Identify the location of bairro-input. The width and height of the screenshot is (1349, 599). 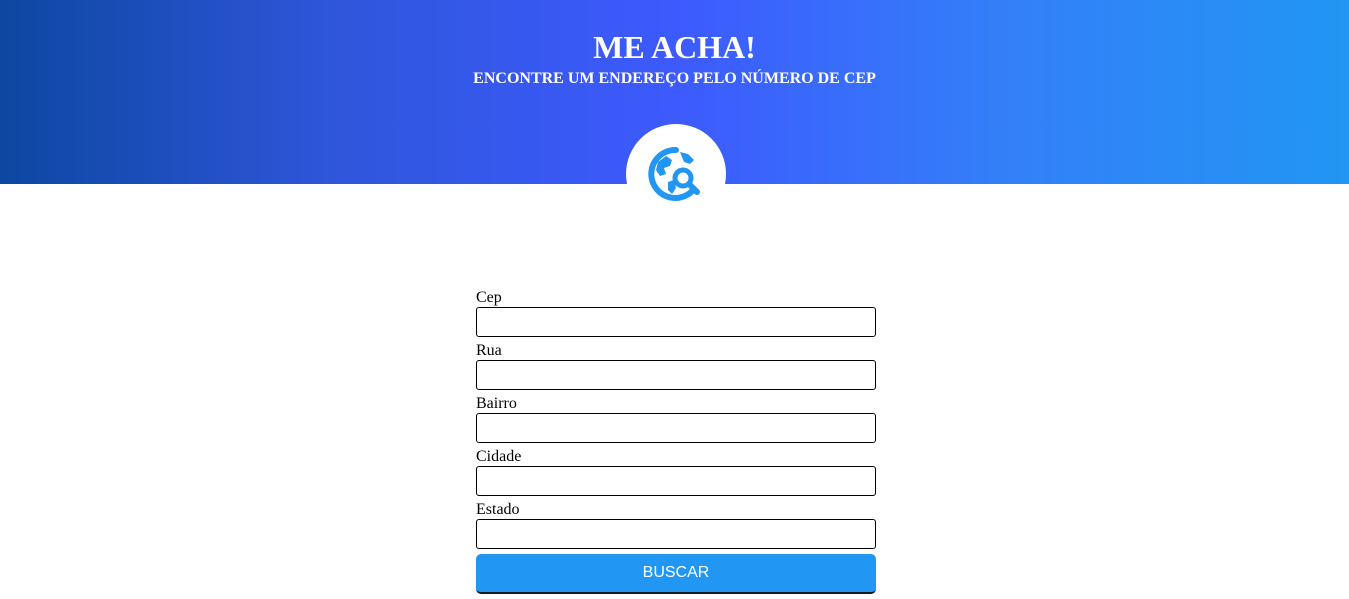
(676, 428).